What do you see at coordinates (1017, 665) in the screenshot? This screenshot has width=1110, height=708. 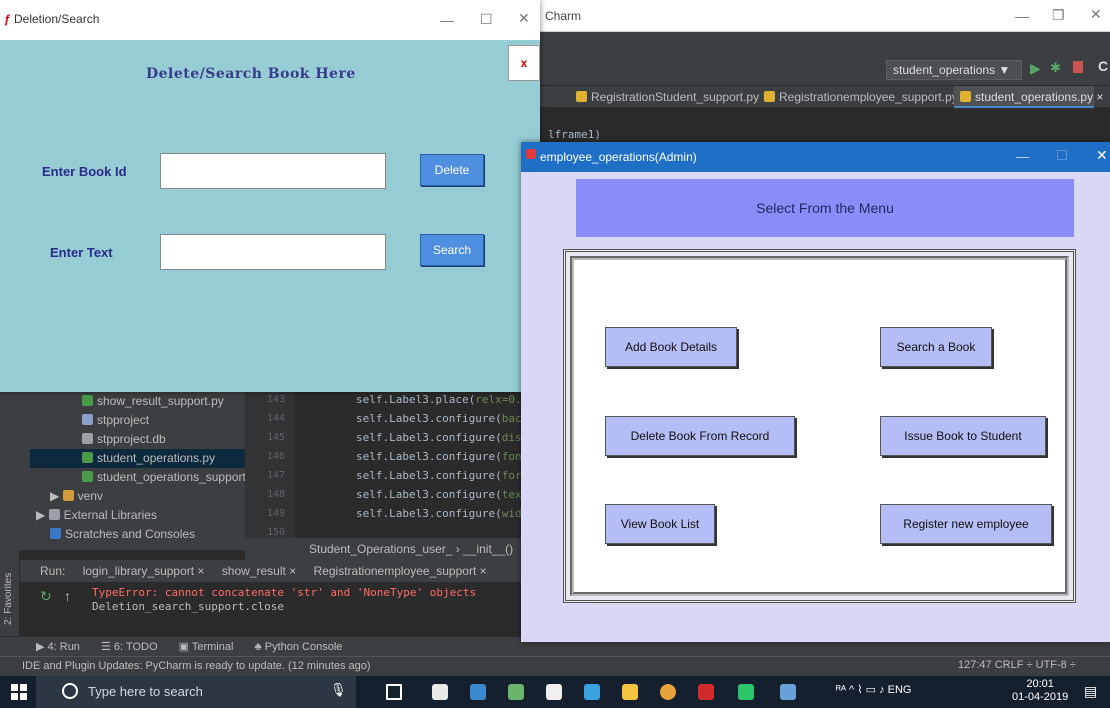 I see `status-right: 127:47 CRLF ÷ UTF-8 ÷` at bounding box center [1017, 665].